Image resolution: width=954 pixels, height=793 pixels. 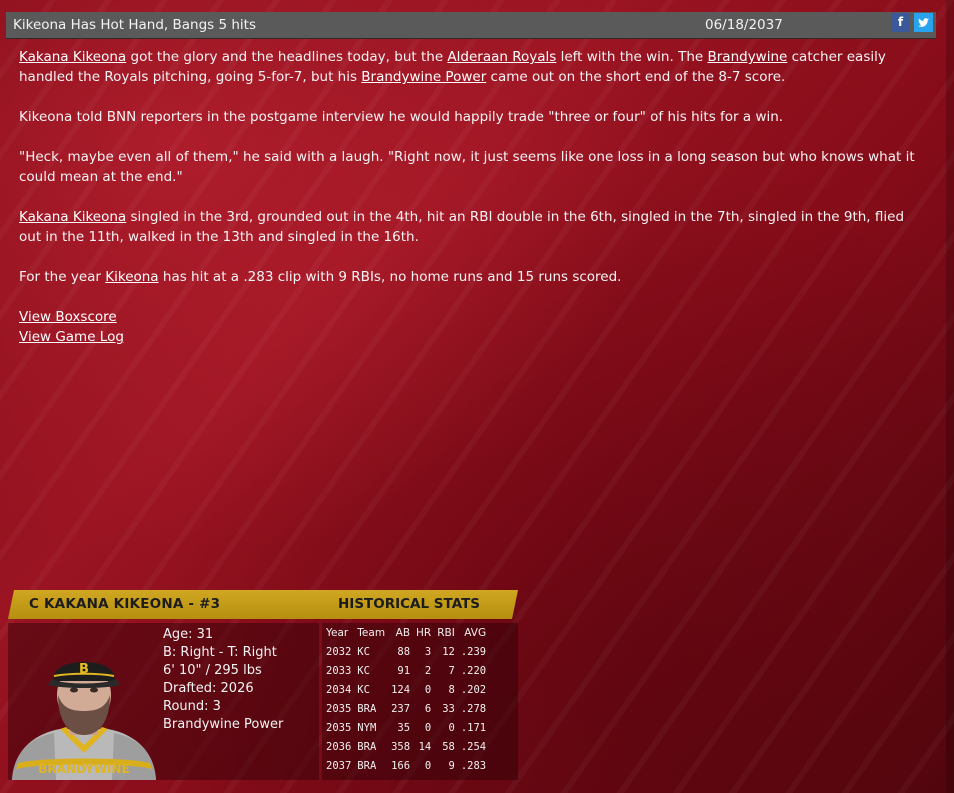 I want to click on stat-rbi: 8, so click(x=451, y=689).